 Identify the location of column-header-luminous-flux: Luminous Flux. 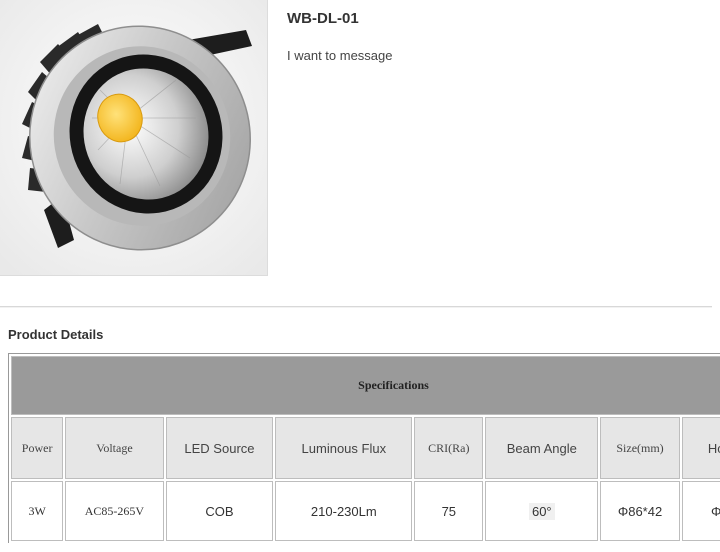
(344, 448).